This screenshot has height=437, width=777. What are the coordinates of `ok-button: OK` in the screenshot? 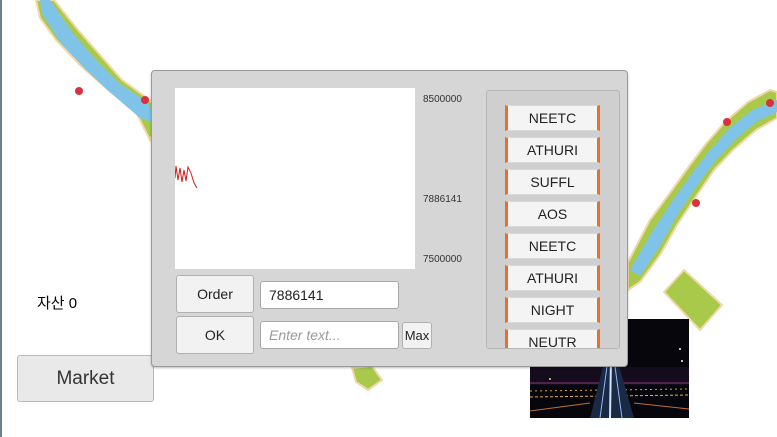 It's located at (215, 335).